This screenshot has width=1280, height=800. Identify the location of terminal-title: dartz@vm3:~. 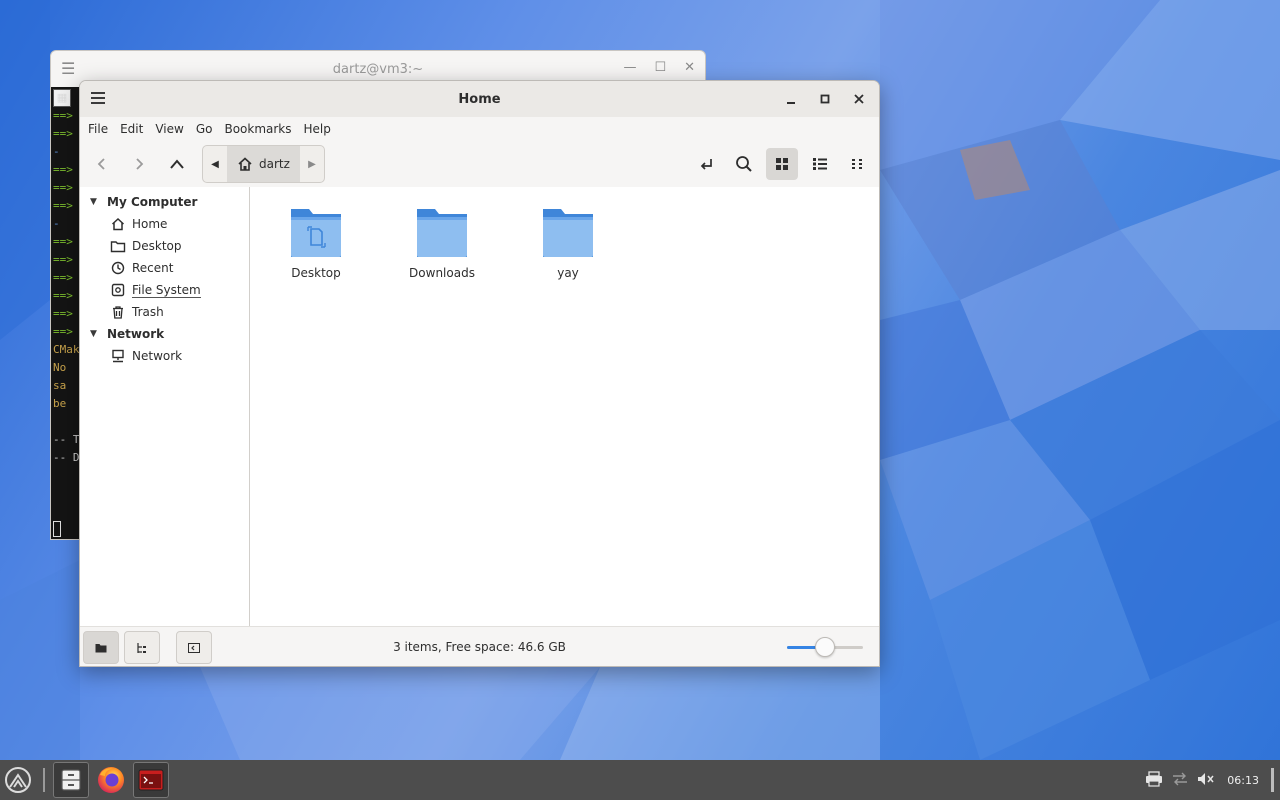
(378, 69).